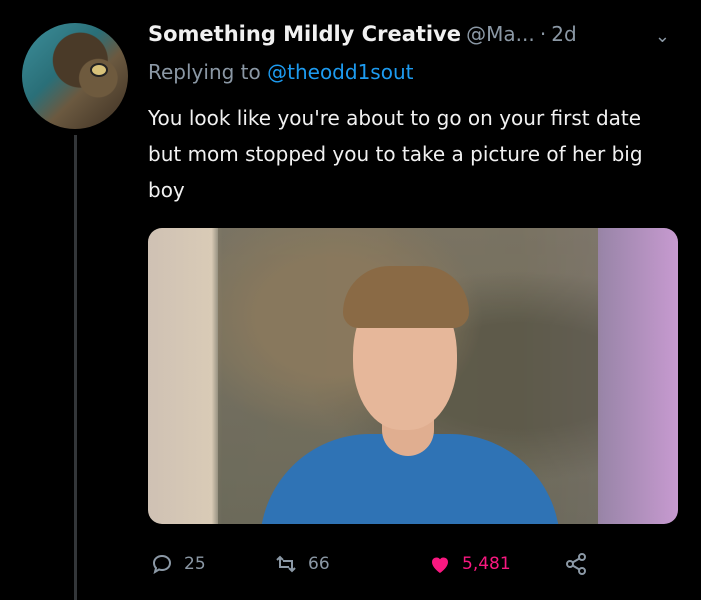  I want to click on reply-button: 25, so click(178, 564).